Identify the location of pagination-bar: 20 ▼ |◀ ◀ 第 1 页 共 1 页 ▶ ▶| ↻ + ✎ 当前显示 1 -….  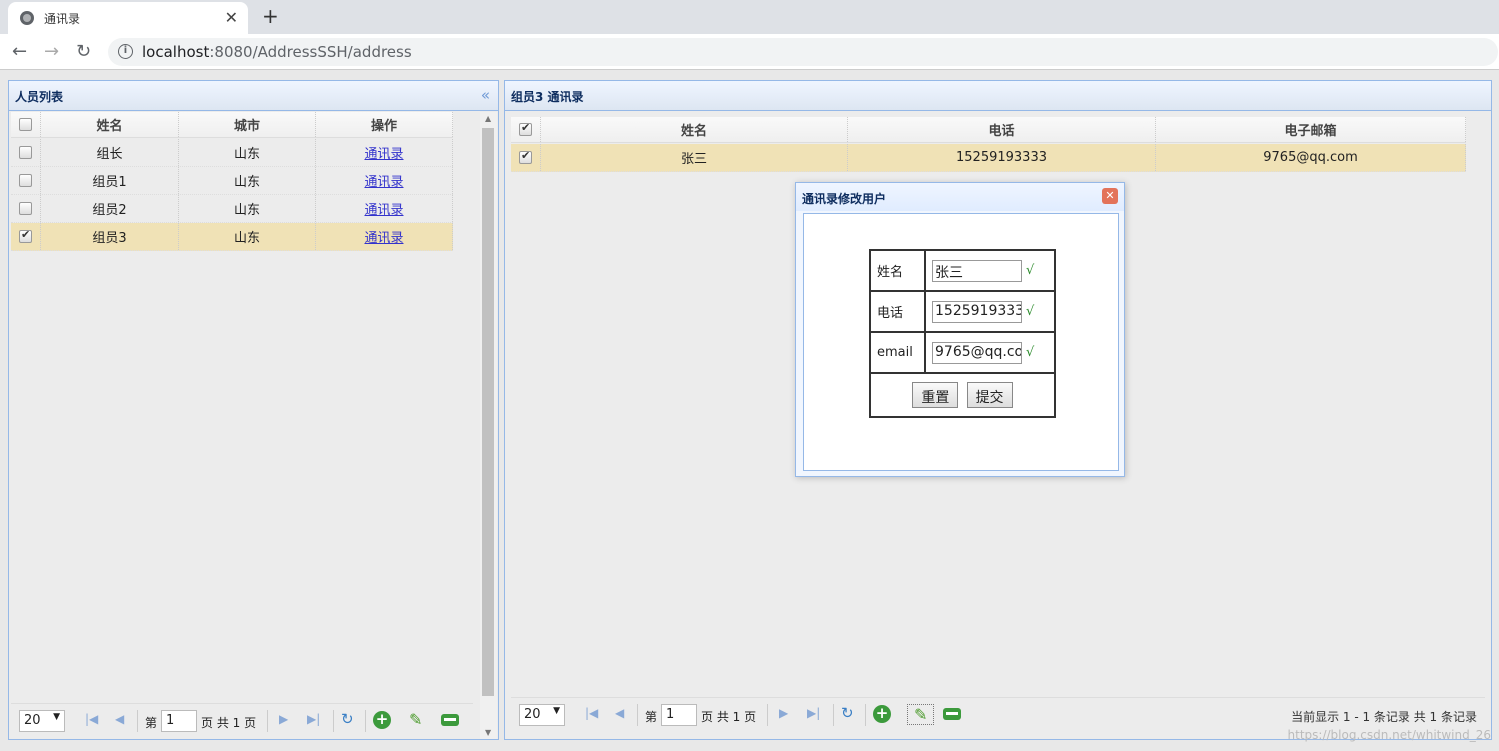
(998, 714).